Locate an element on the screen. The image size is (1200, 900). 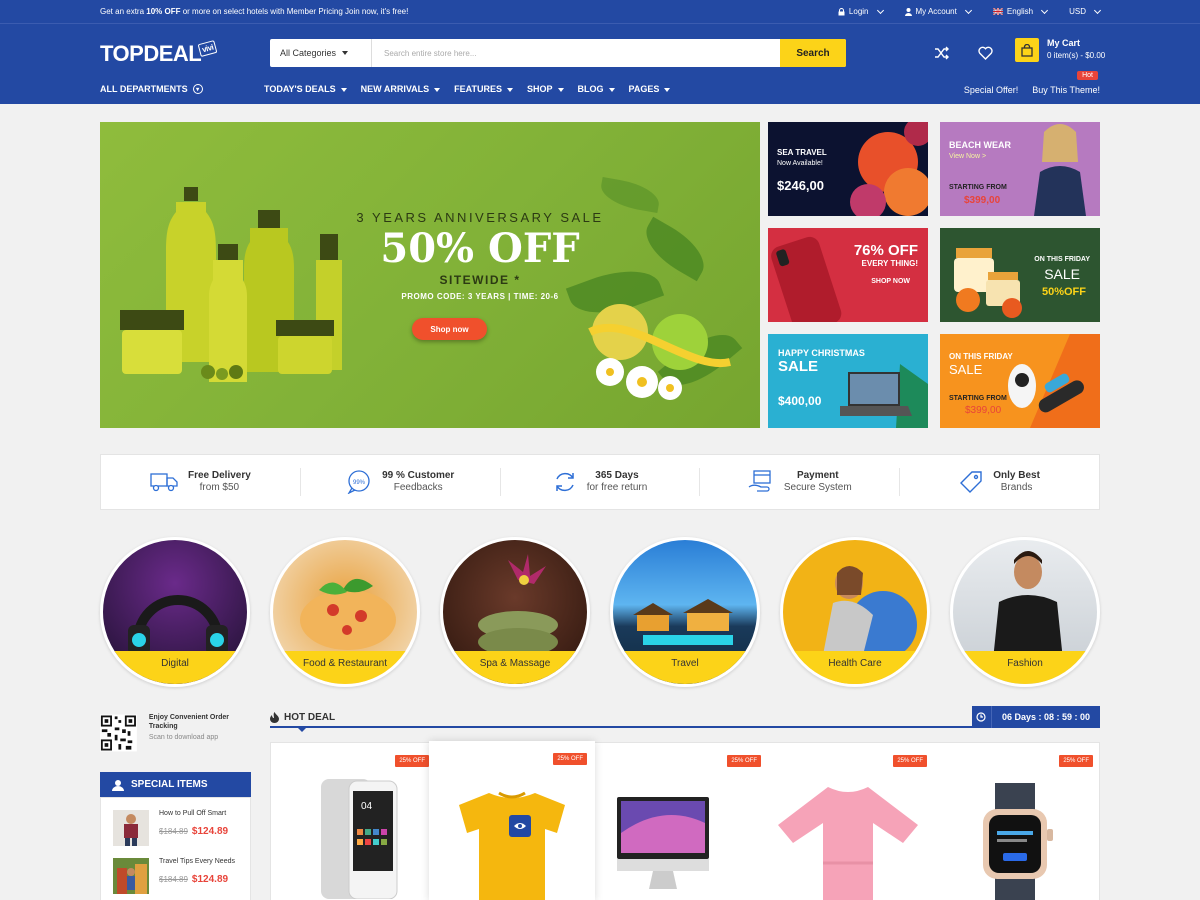
smartwatch-image is located at coordinates (1018, 841).